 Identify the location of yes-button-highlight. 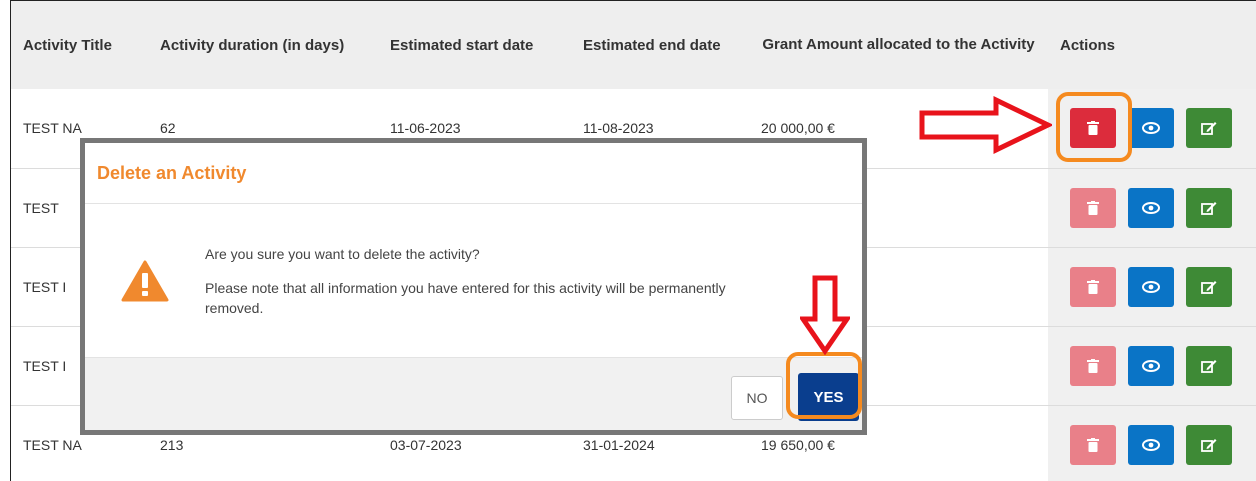
(824, 385).